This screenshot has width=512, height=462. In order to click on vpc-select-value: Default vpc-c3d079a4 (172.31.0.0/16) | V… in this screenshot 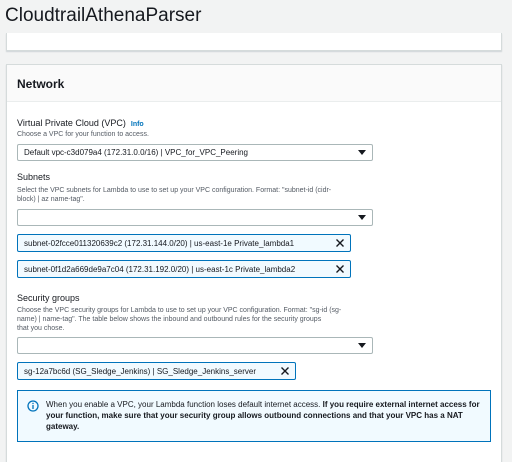, I will do `click(136, 152)`.